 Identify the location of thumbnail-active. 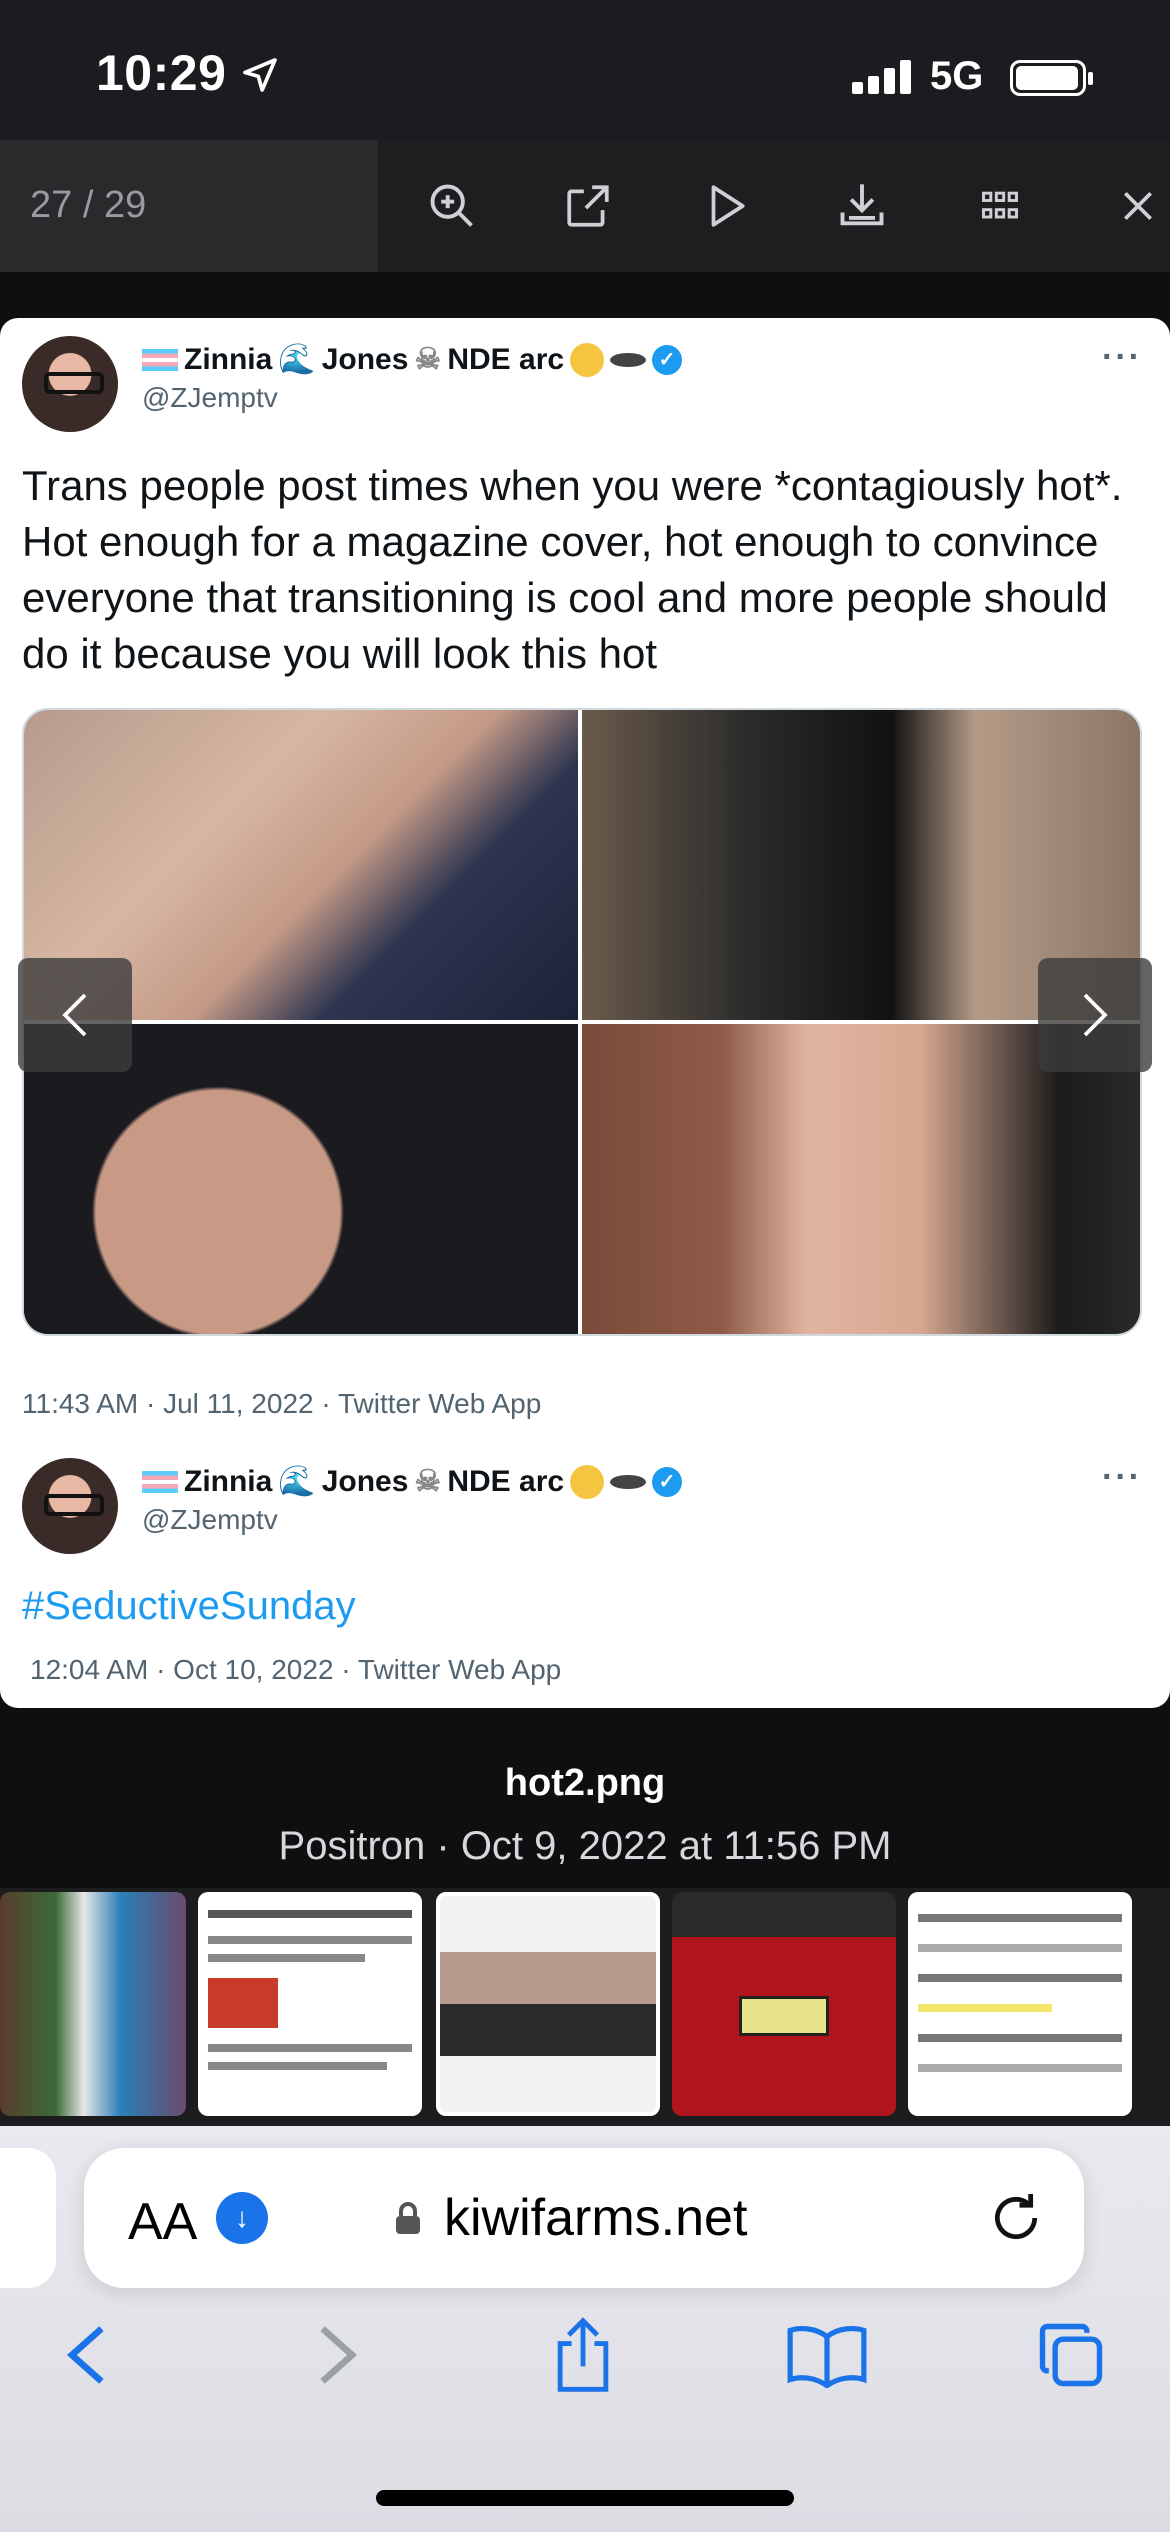
(548, 2004).